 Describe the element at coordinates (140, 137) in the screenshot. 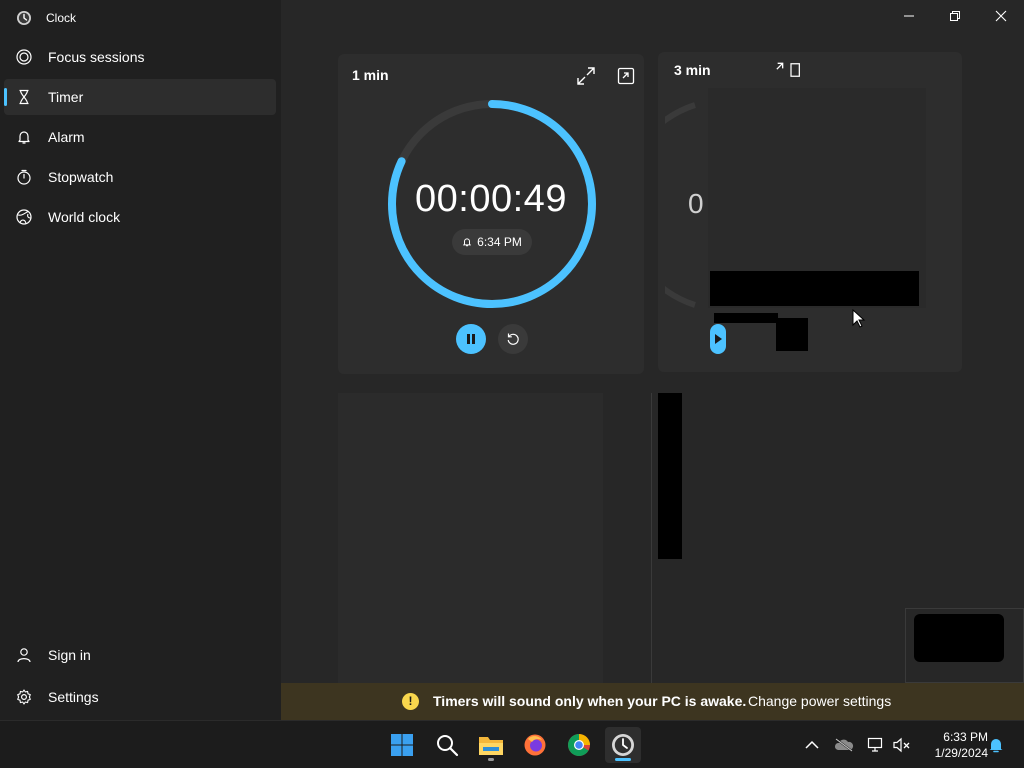

I see `nav-item-alarm: Alarm` at that location.